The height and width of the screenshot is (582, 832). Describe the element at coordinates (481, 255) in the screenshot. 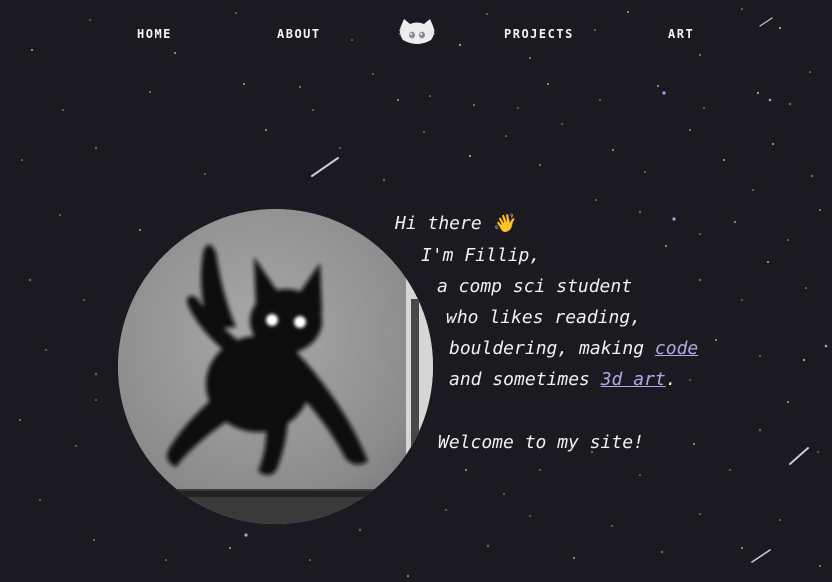

I see `name-line: I'm Fillip,` at that location.